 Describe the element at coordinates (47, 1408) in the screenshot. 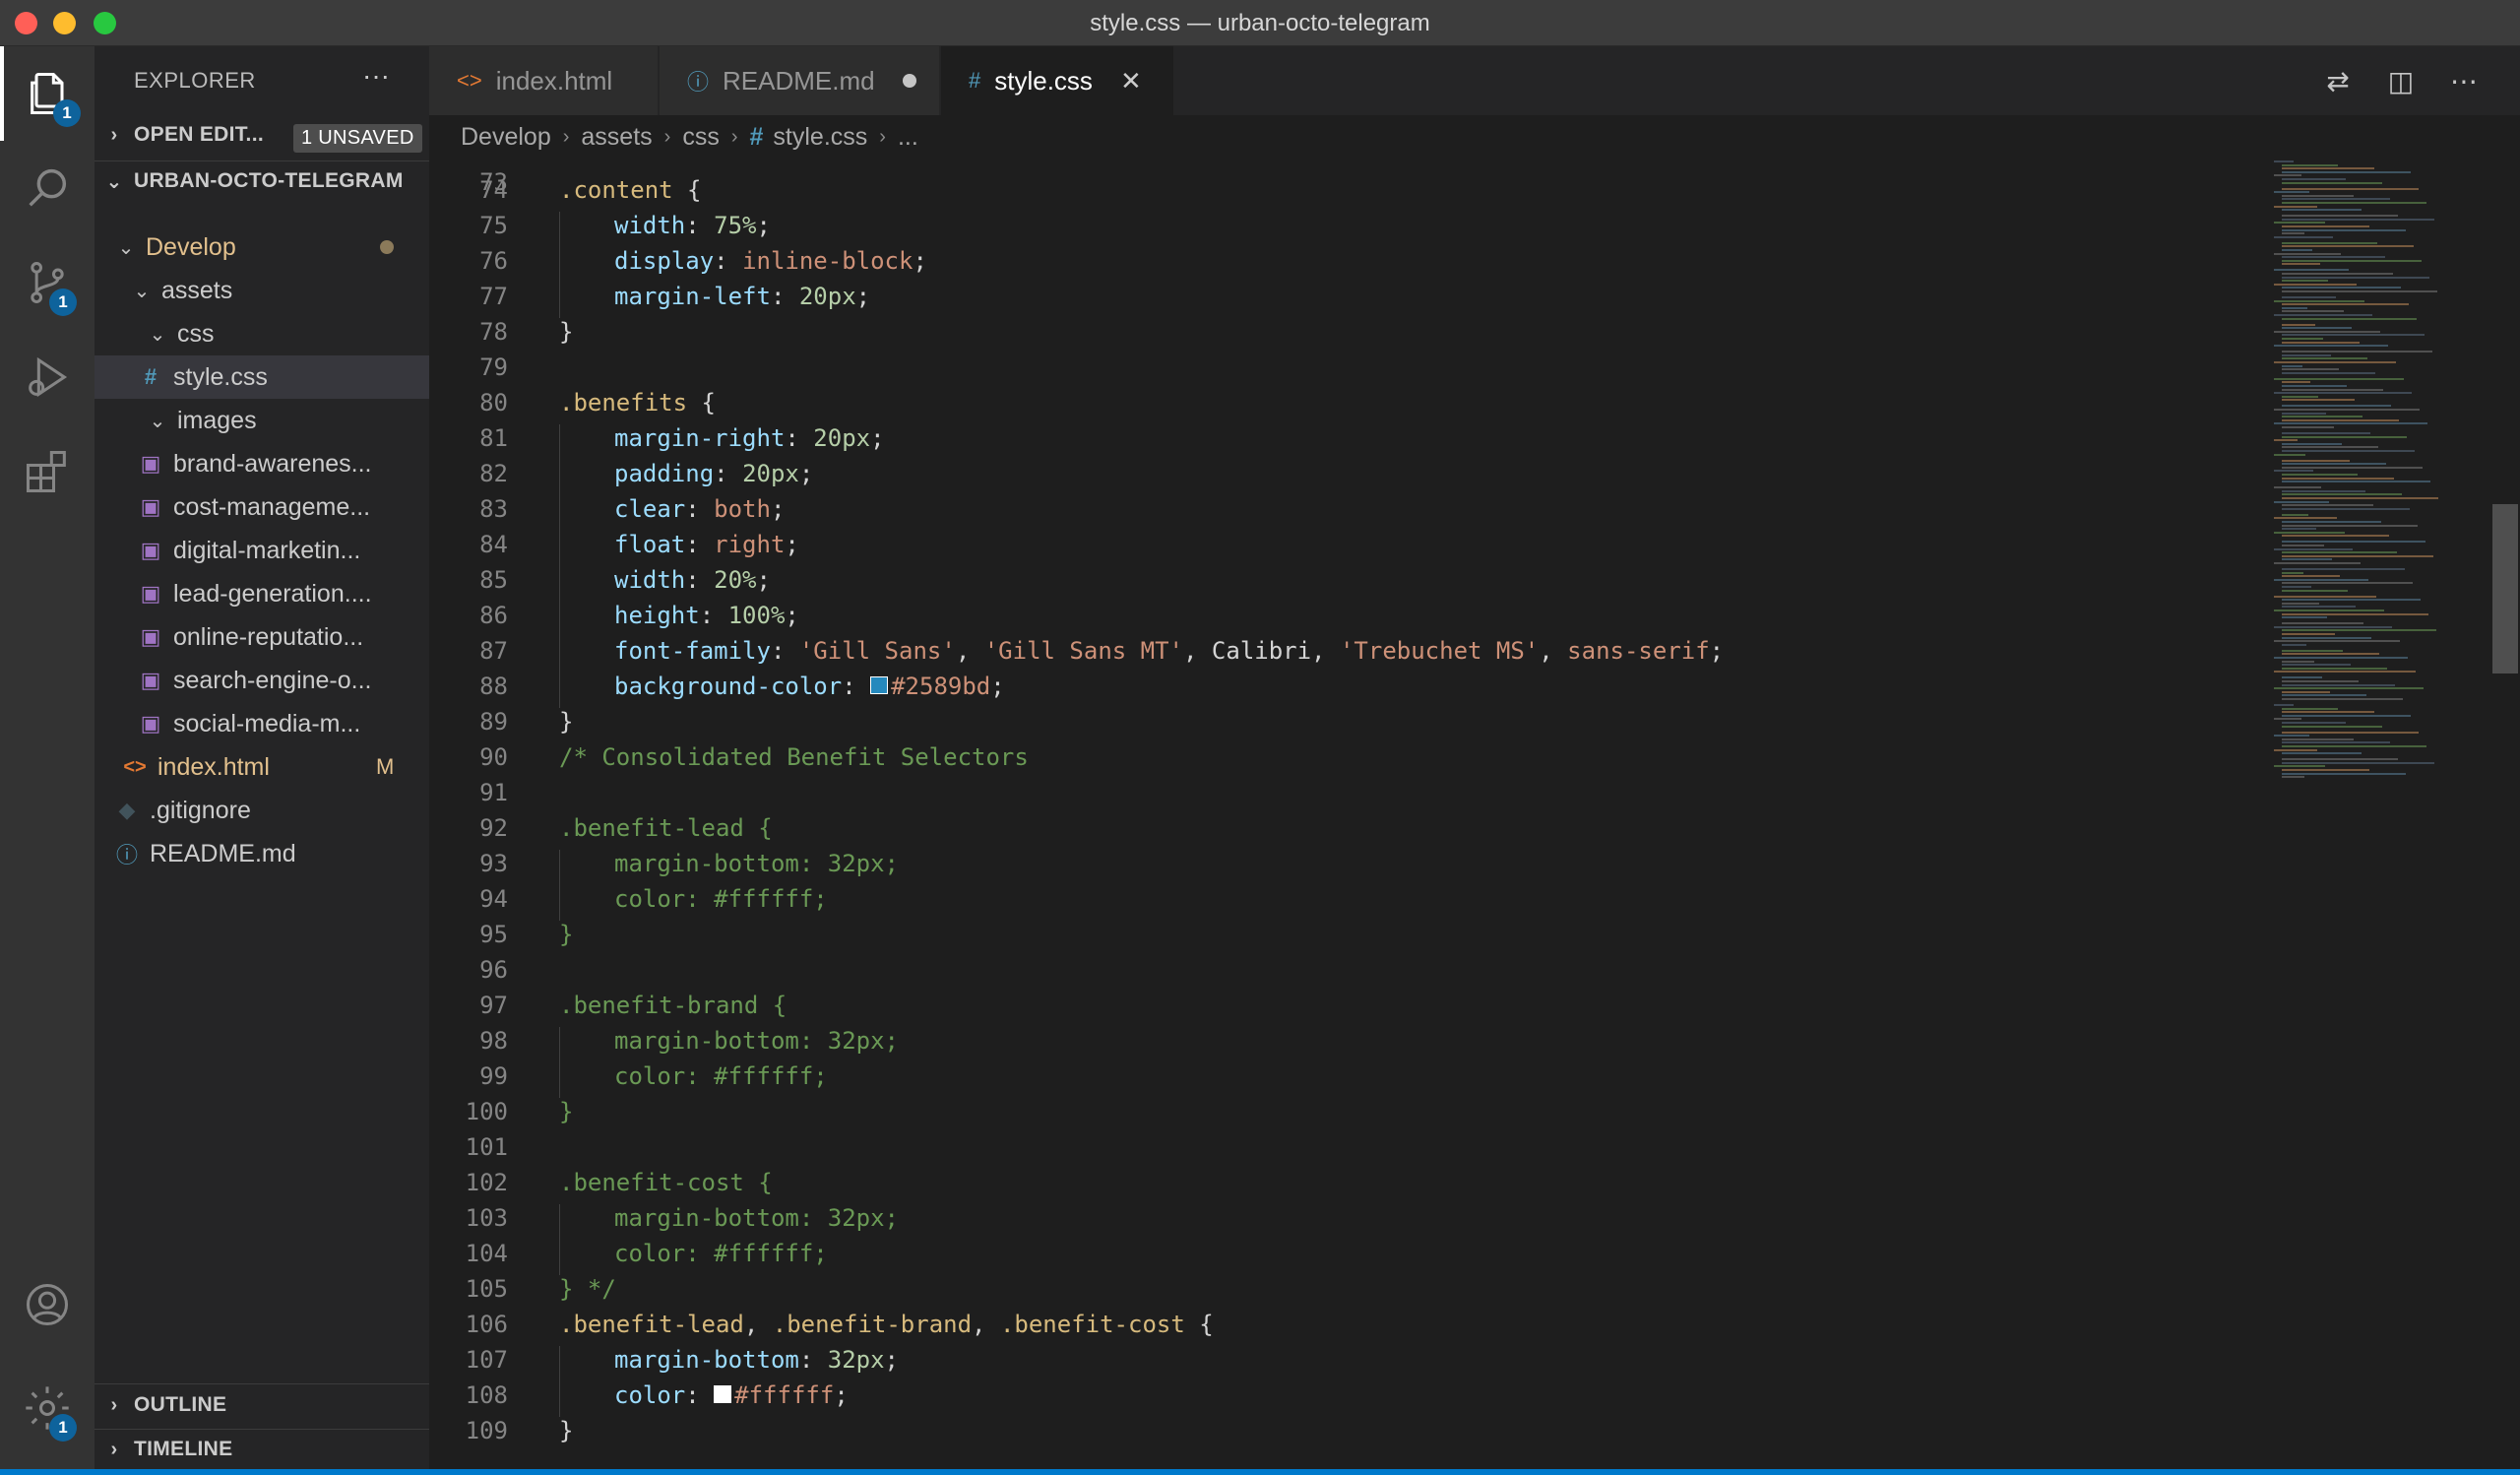

I see `activity-manage-button: 1` at that location.